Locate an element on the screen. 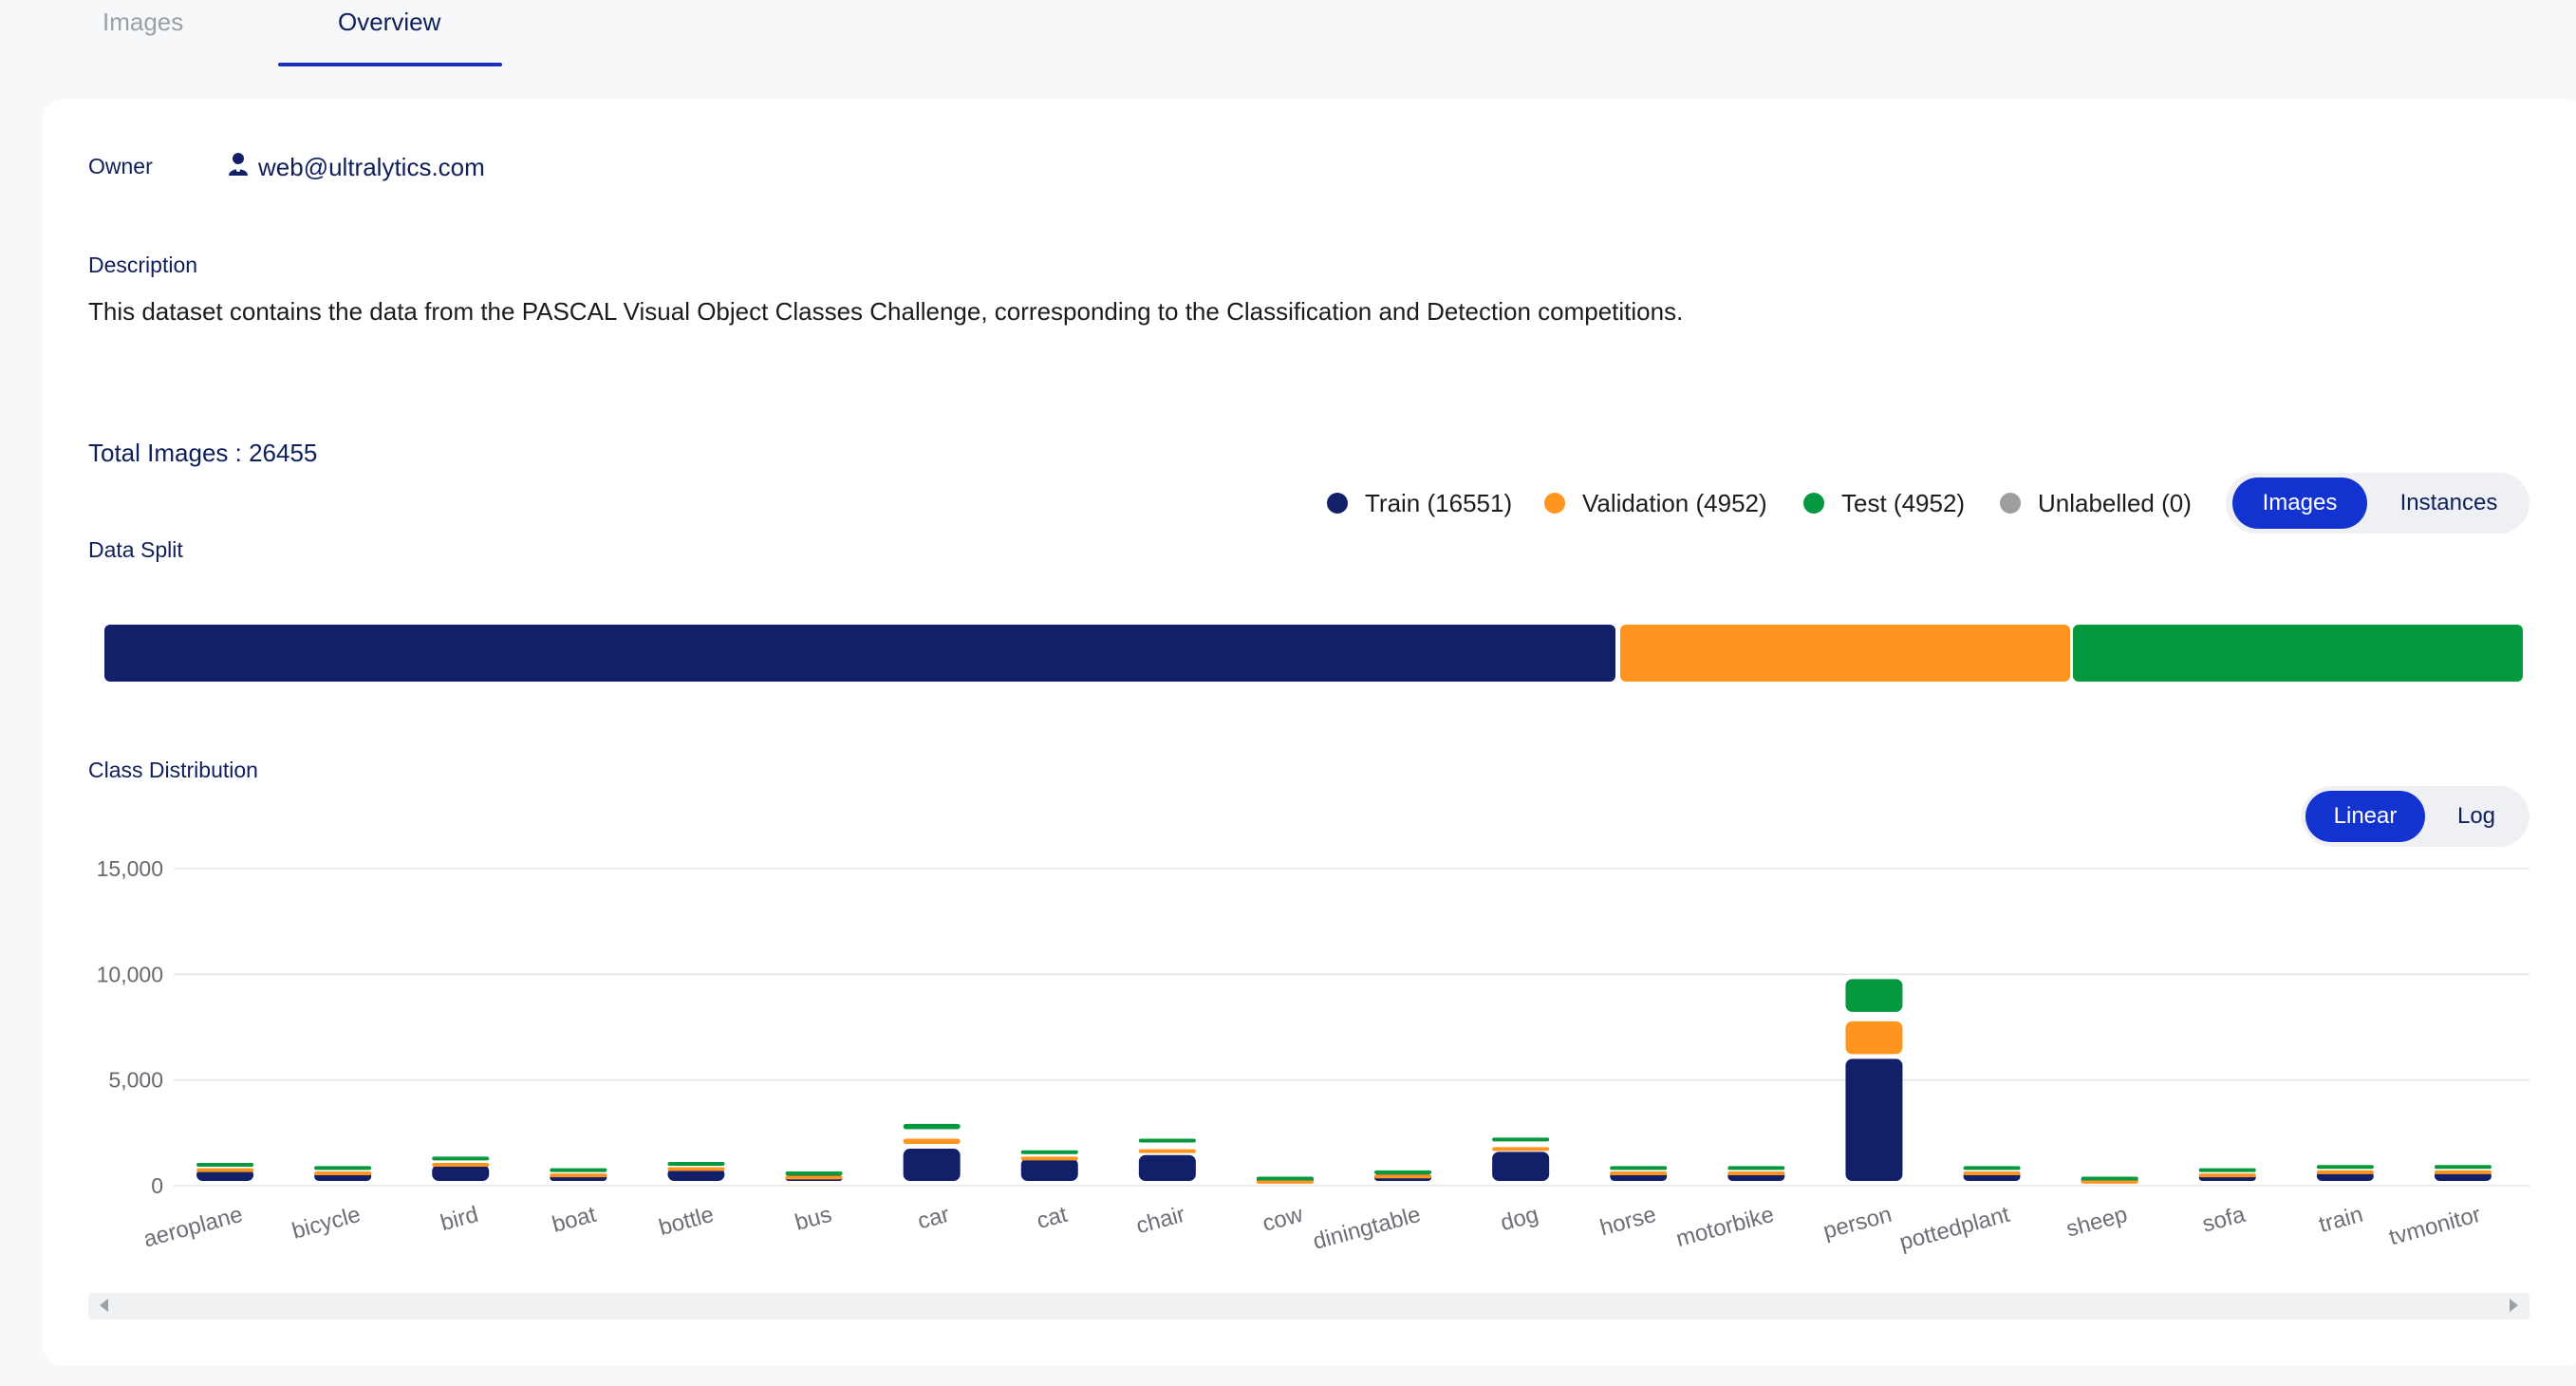 This screenshot has height=1386, width=2576. y-tick-label: 5,000 is located at coordinates (136, 1080).